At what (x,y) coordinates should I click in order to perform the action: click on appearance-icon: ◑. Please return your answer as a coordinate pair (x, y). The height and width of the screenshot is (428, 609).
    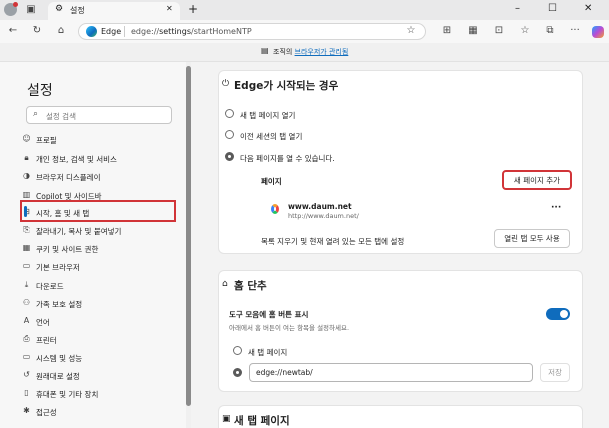
    Looking at the image, I should click on (26, 175).